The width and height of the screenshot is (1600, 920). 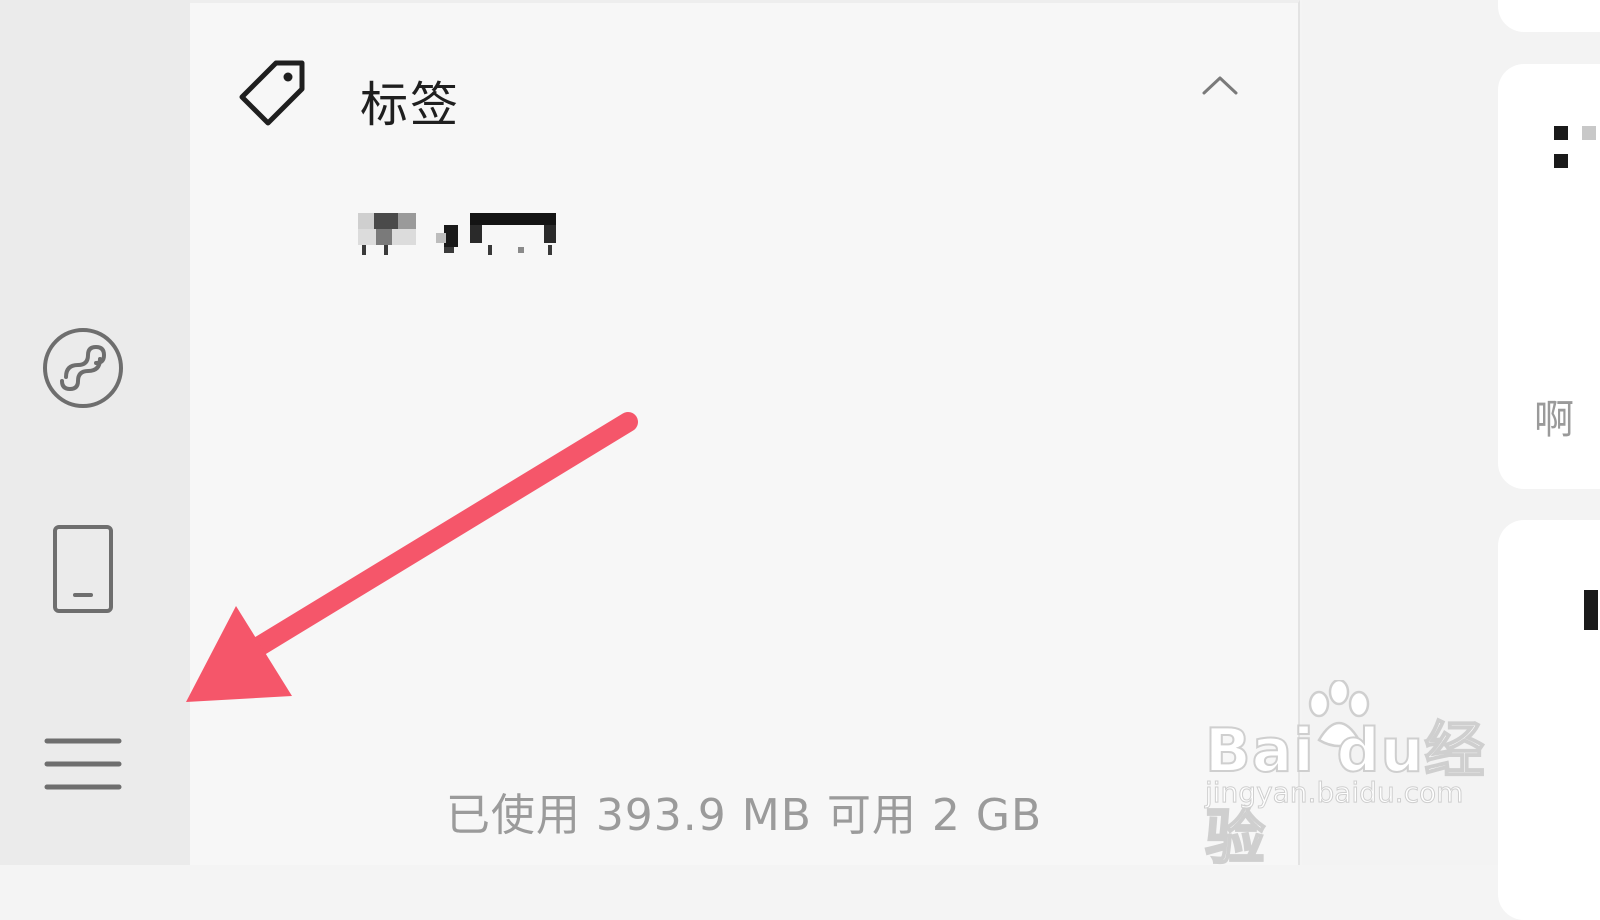 What do you see at coordinates (1334, 793) in the screenshot?
I see `watermark-url: jingyan.baidu.com` at bounding box center [1334, 793].